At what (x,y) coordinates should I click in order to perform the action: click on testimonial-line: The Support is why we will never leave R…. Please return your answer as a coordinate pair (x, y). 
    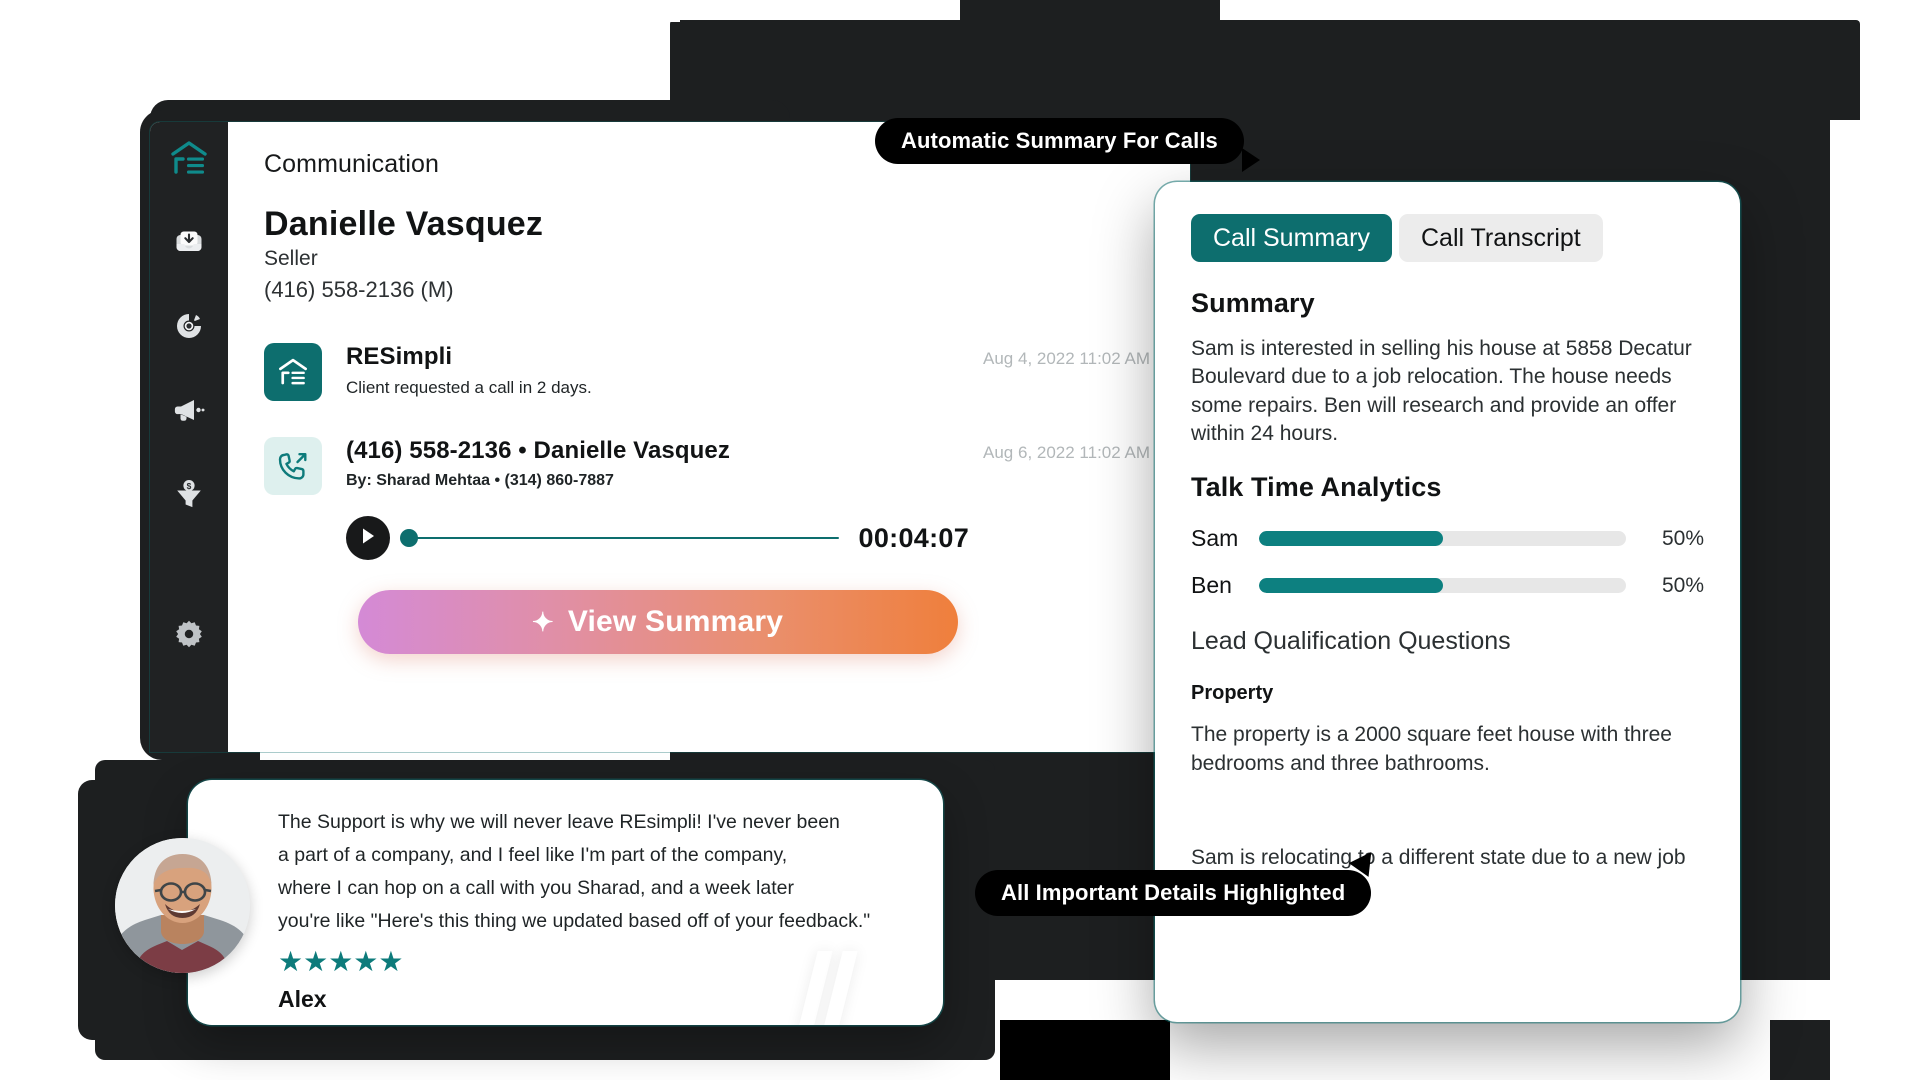
    Looking at the image, I should click on (559, 822).